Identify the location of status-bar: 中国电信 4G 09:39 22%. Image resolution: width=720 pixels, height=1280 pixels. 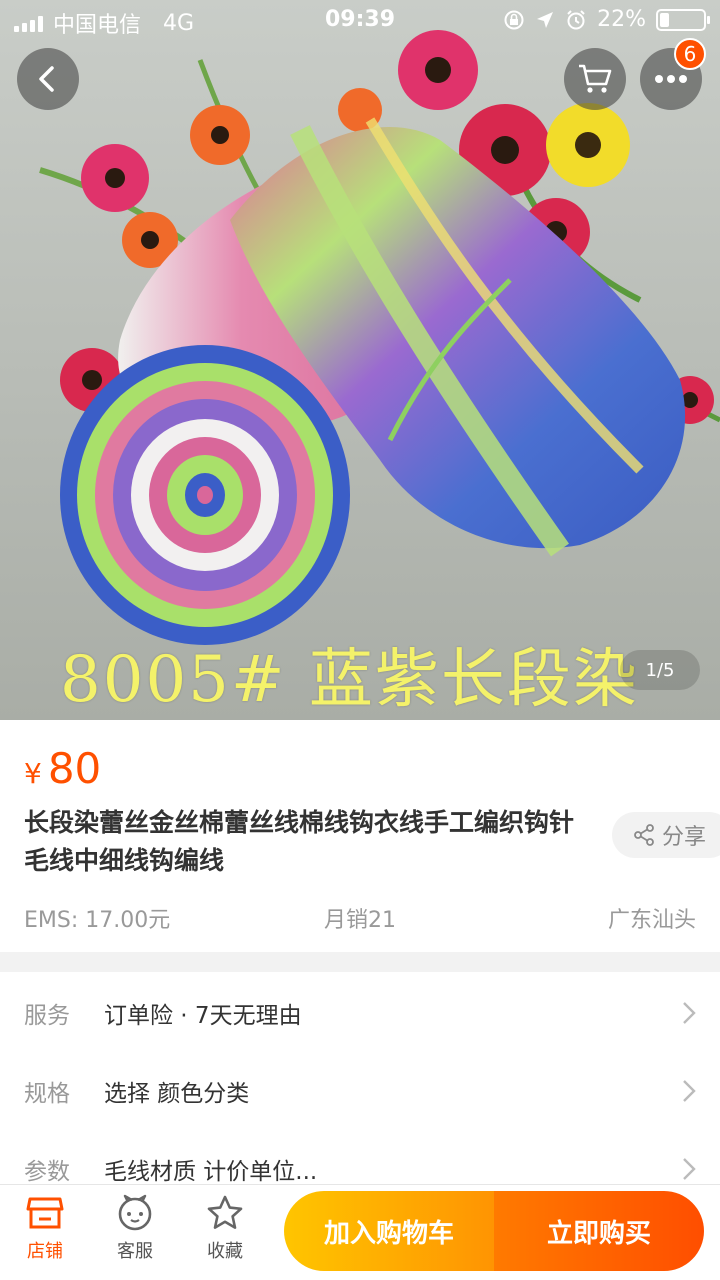
(360, 20).